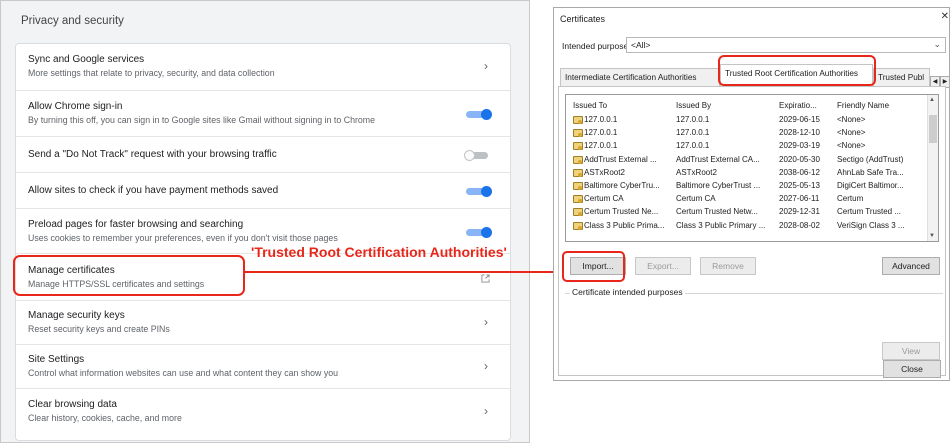 This screenshot has width=950, height=443. Describe the element at coordinates (786, 45) in the screenshot. I see `intended-purpose-select: <All> ⌄` at that location.